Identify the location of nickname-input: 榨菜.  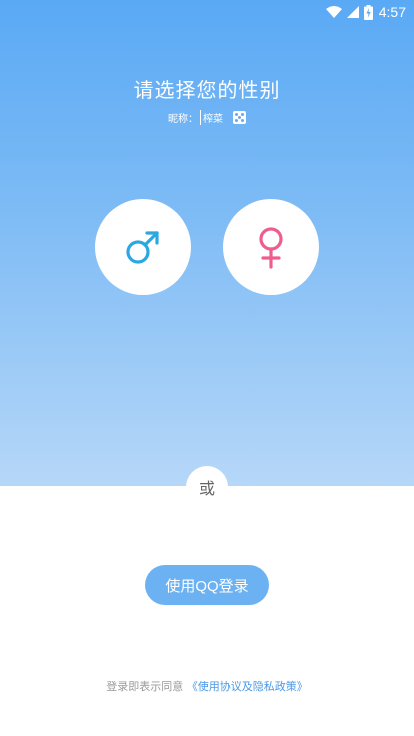
(211, 117).